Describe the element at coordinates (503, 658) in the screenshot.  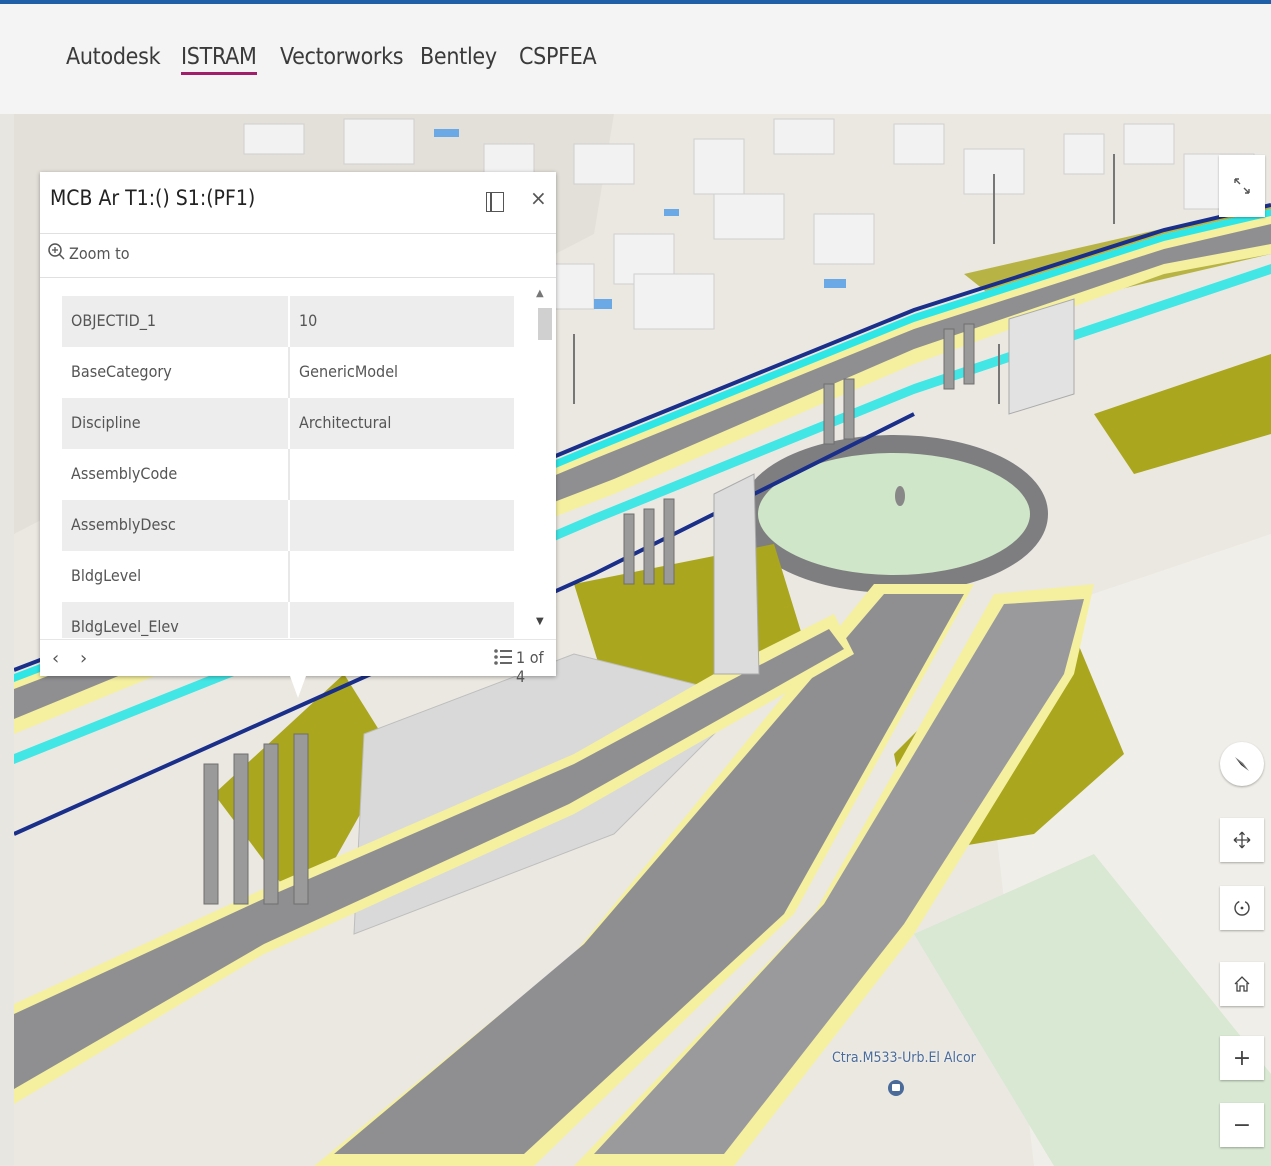
I see `feature-list-icon` at that location.